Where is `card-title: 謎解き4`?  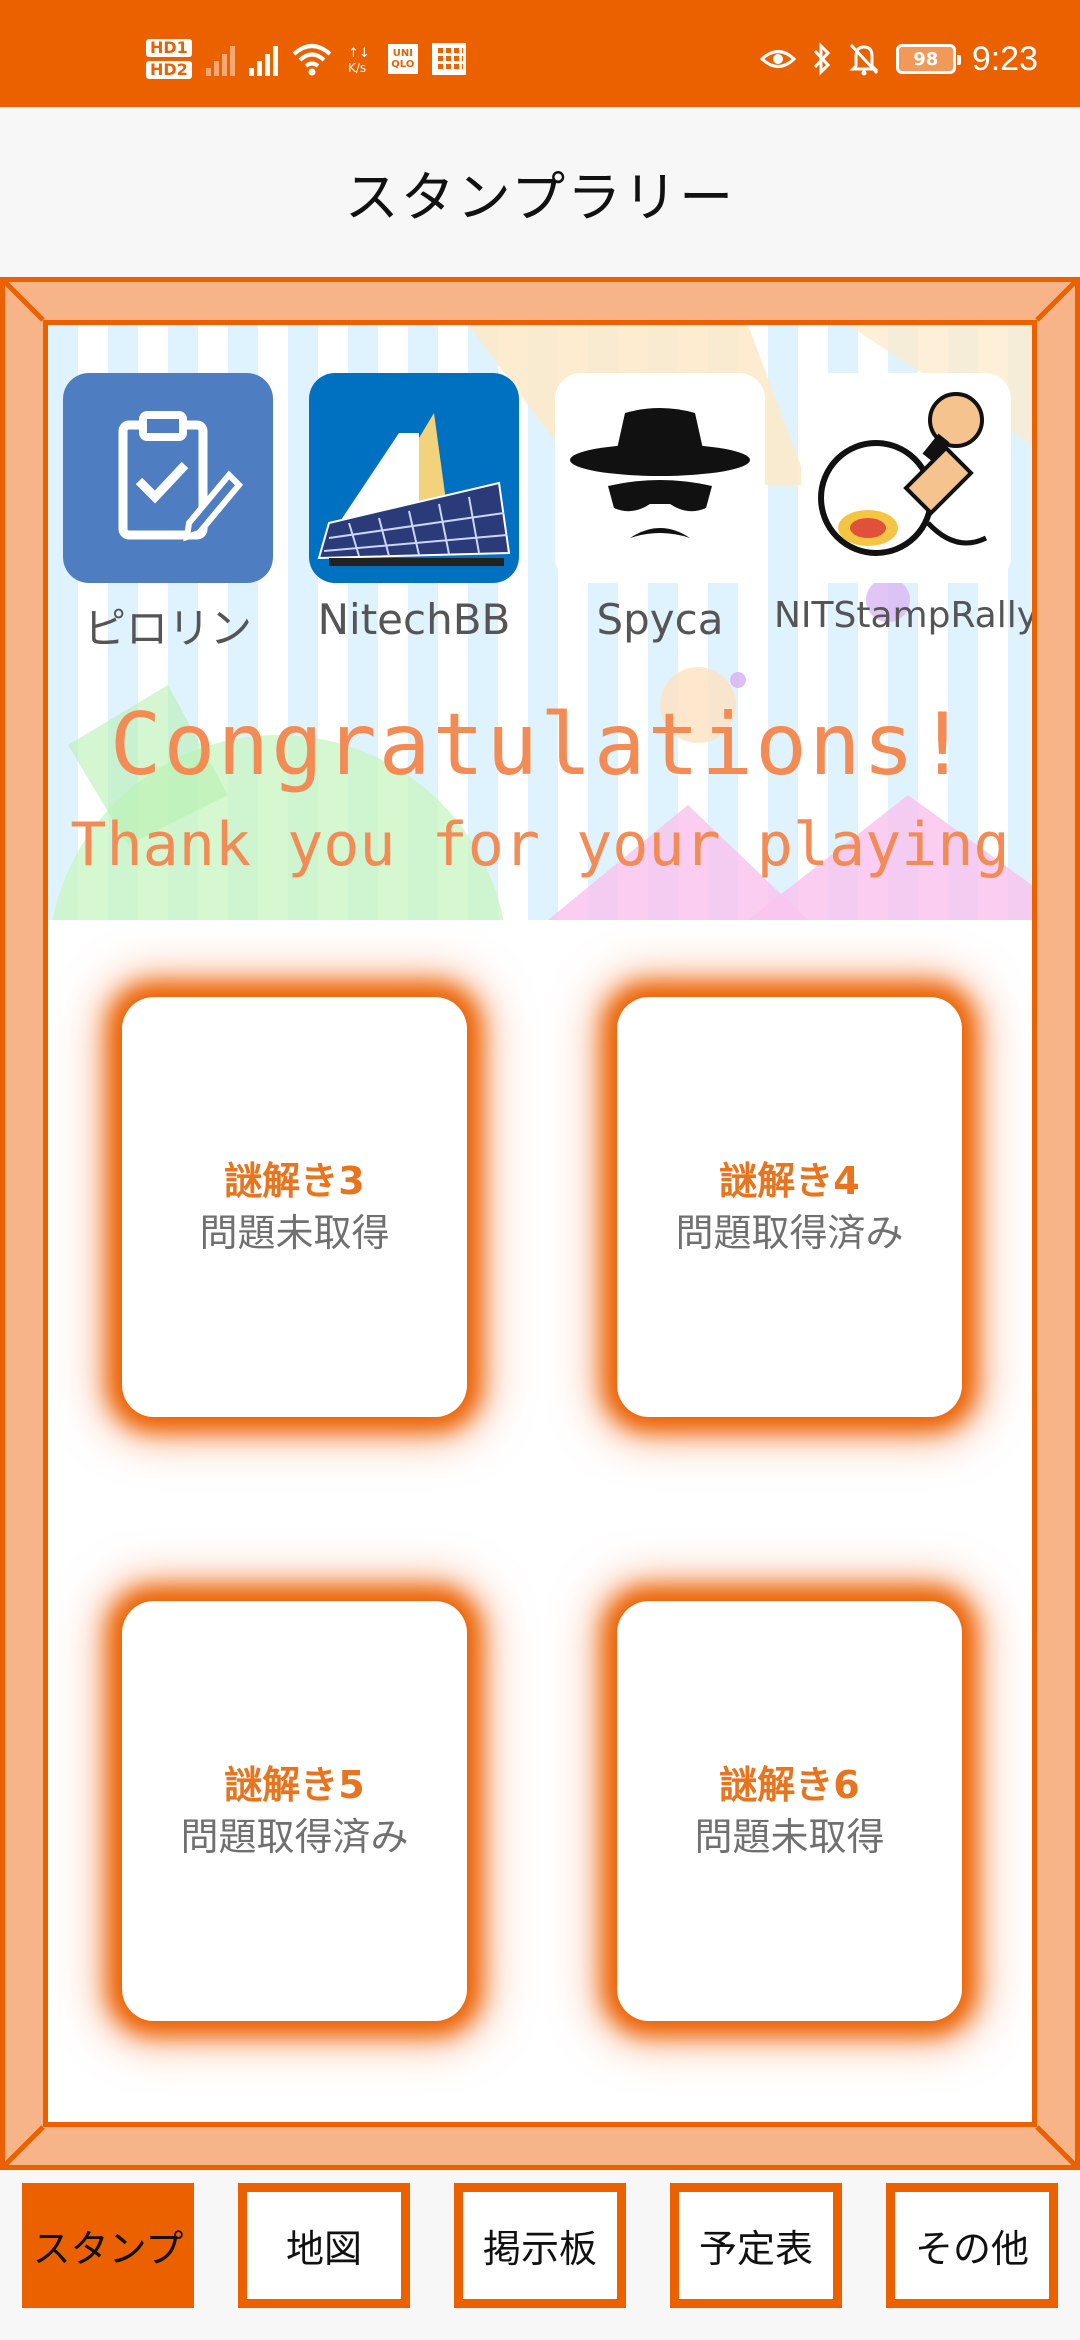 card-title: 謎解き4 is located at coordinates (789, 1181).